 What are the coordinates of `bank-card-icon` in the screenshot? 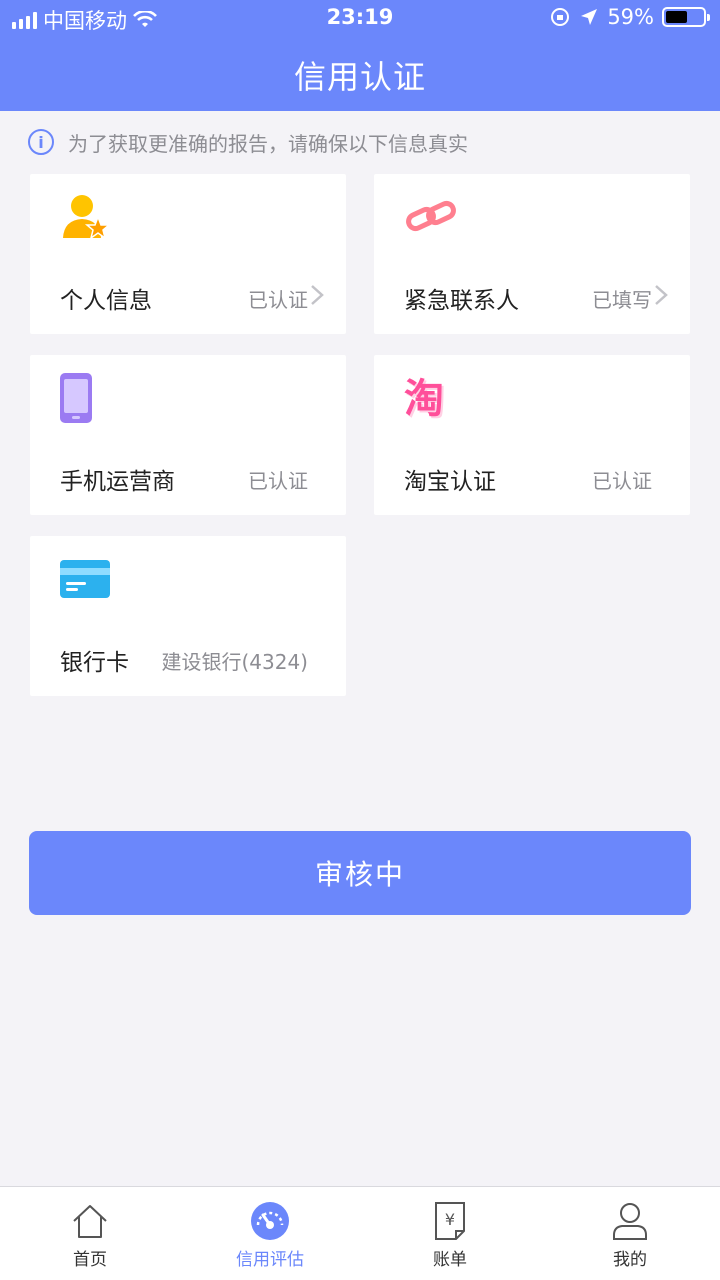 It's located at (85, 579).